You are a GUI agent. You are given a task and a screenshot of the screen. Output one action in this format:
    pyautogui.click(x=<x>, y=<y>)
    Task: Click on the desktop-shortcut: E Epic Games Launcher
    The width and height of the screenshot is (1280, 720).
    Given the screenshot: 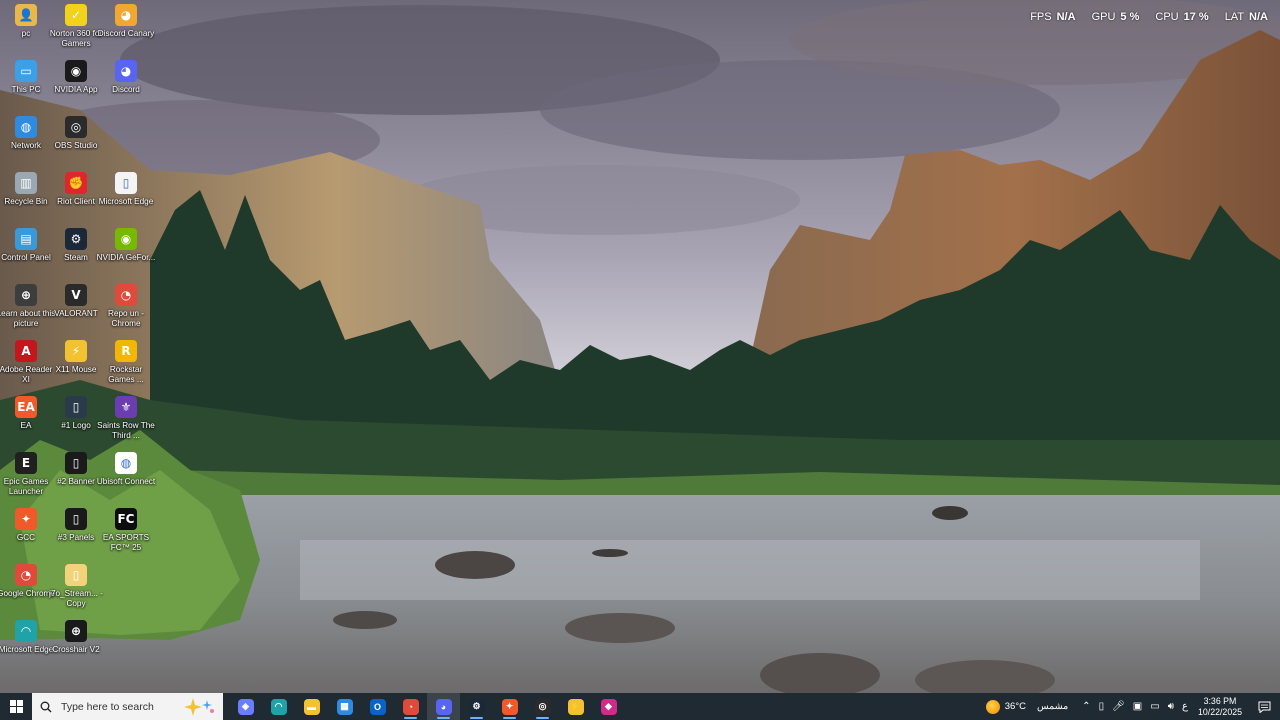 What is the action you would take?
    pyautogui.click(x=26, y=474)
    